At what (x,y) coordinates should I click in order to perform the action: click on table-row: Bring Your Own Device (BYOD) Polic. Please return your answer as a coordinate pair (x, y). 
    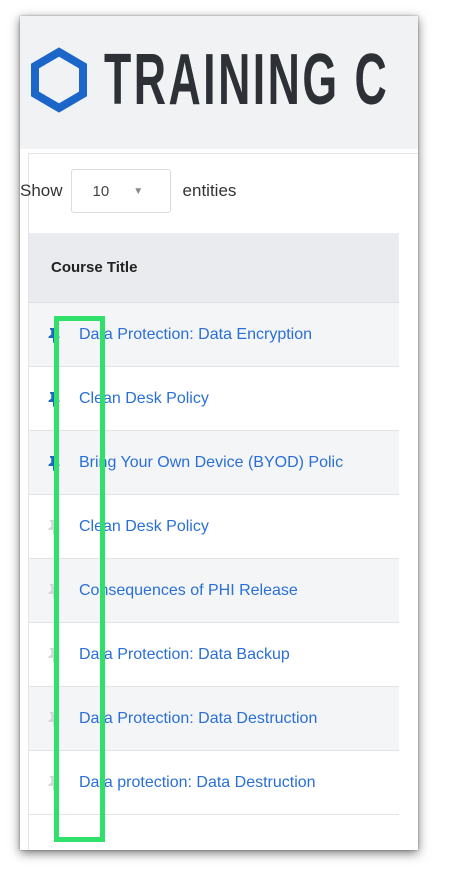
    Looking at the image, I should click on (214, 463).